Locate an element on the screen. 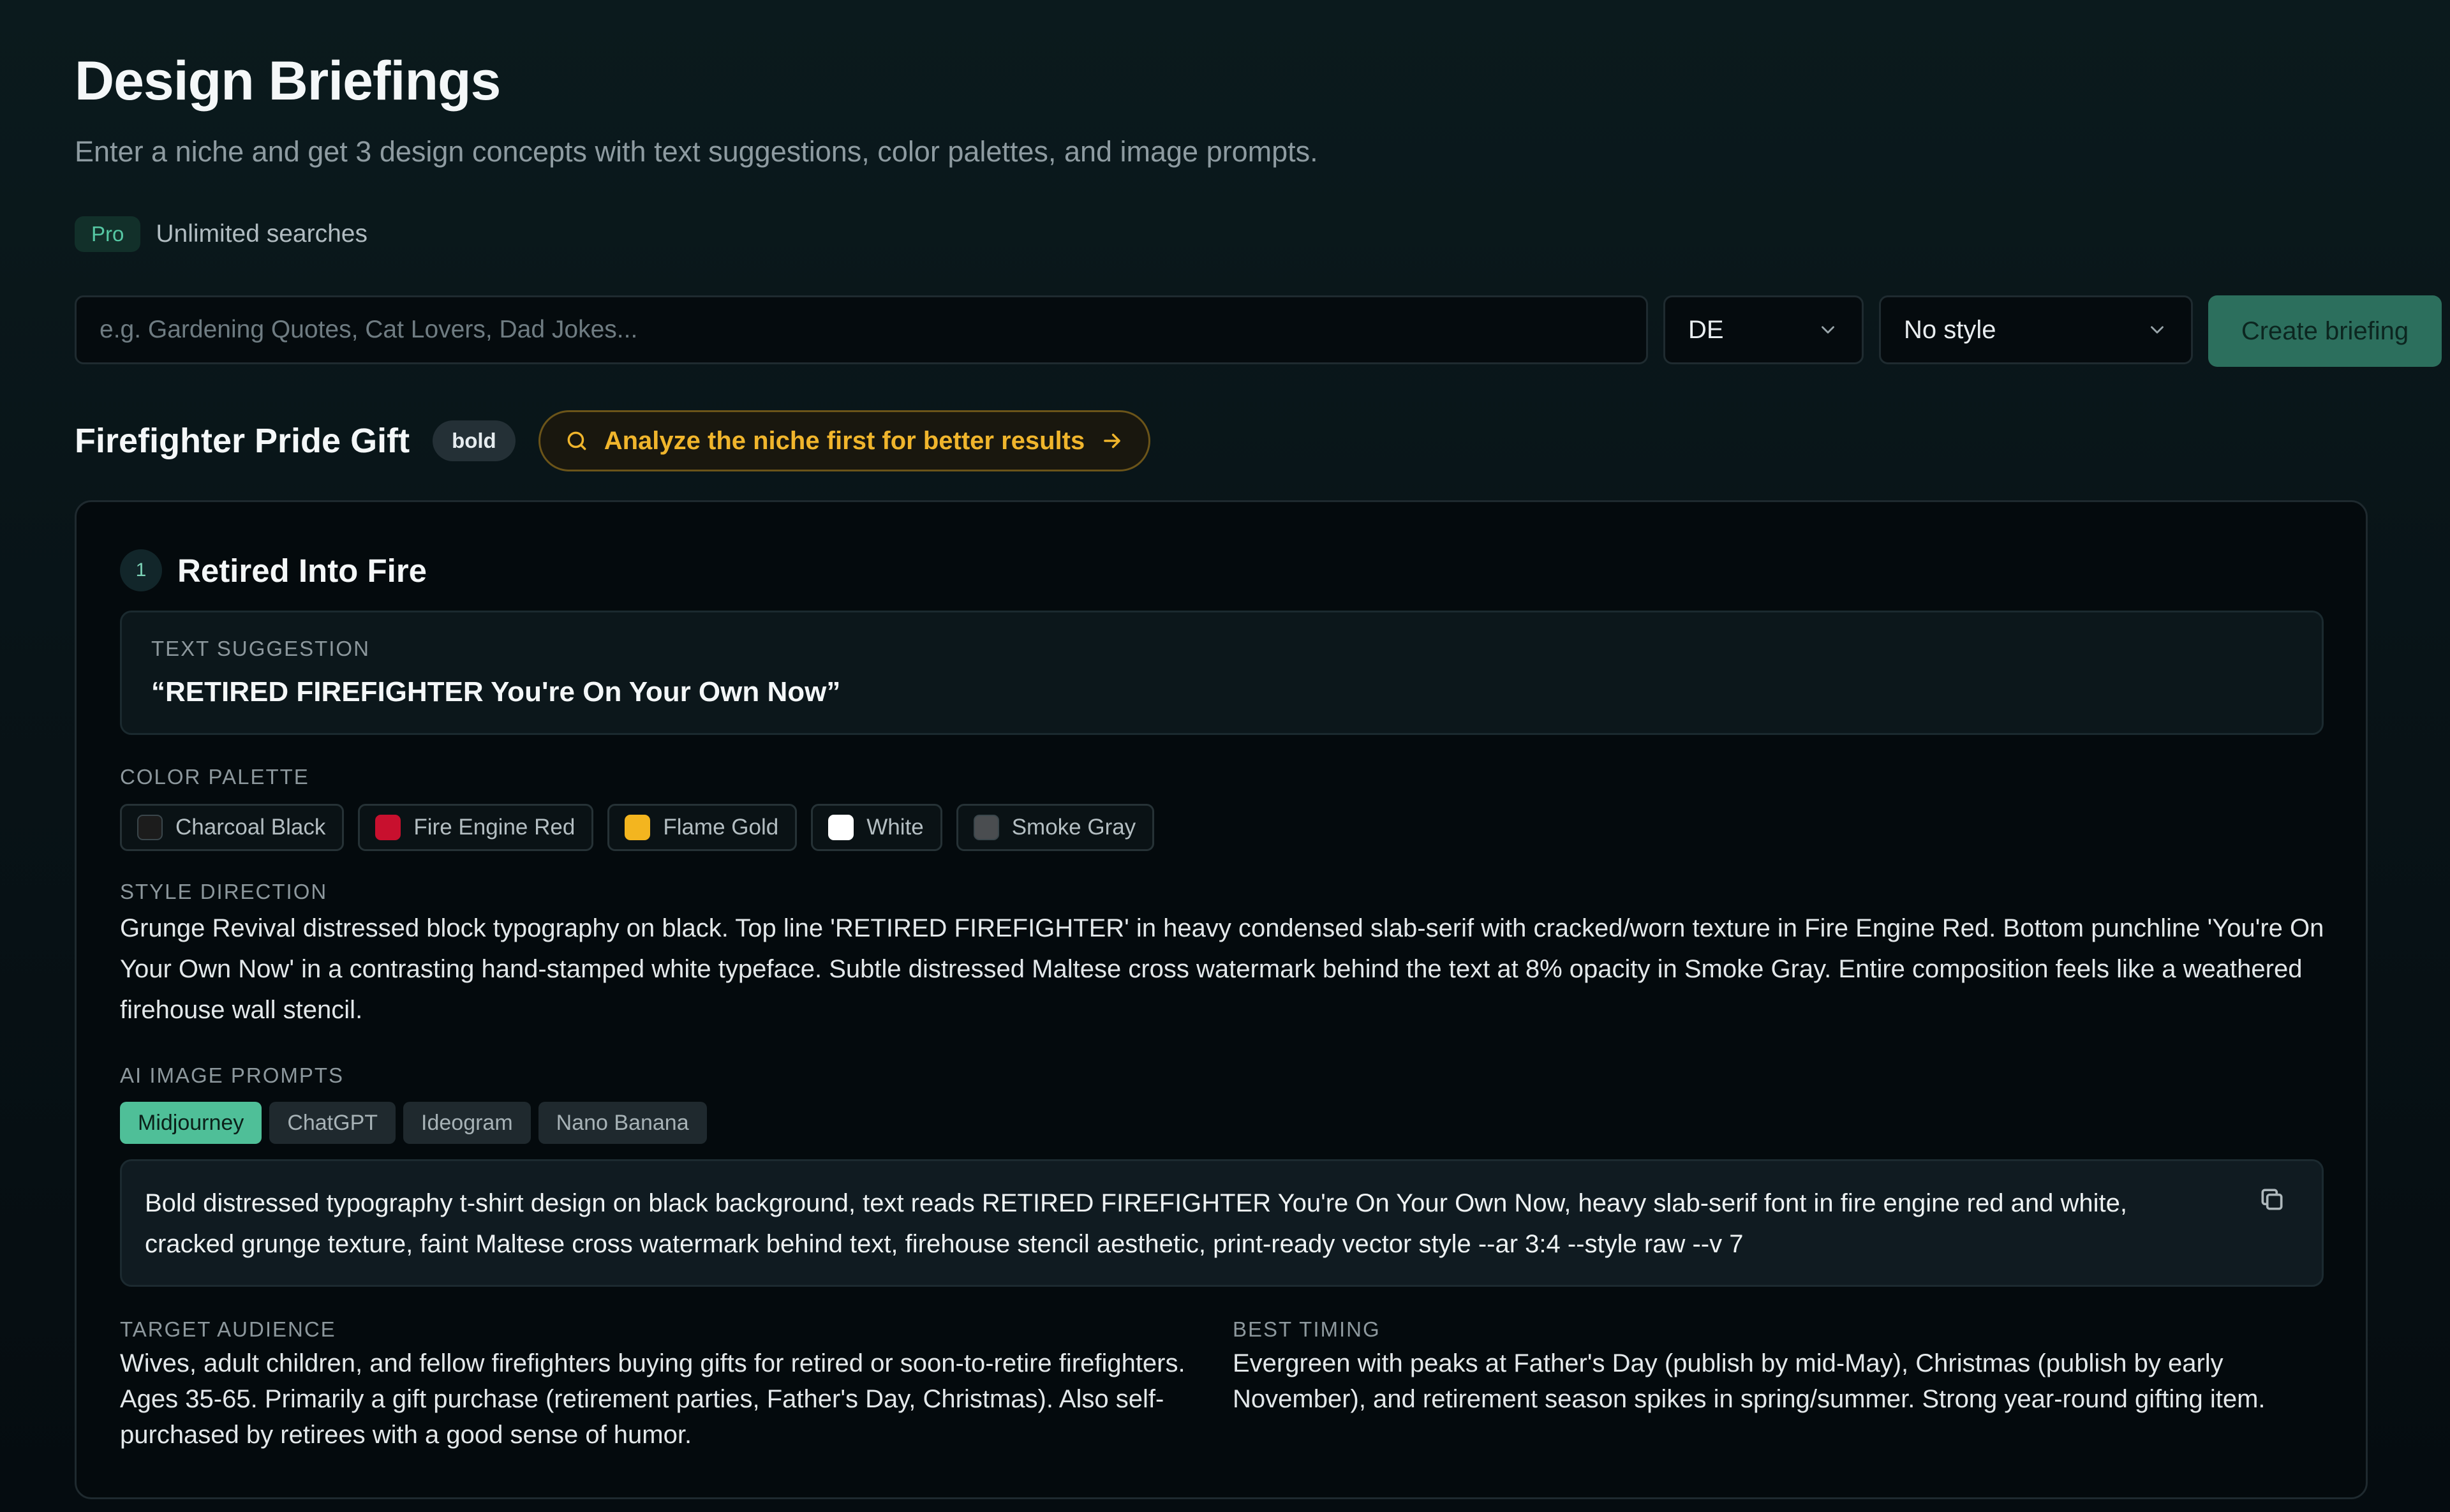  style-select: No style is located at coordinates (2036, 329).